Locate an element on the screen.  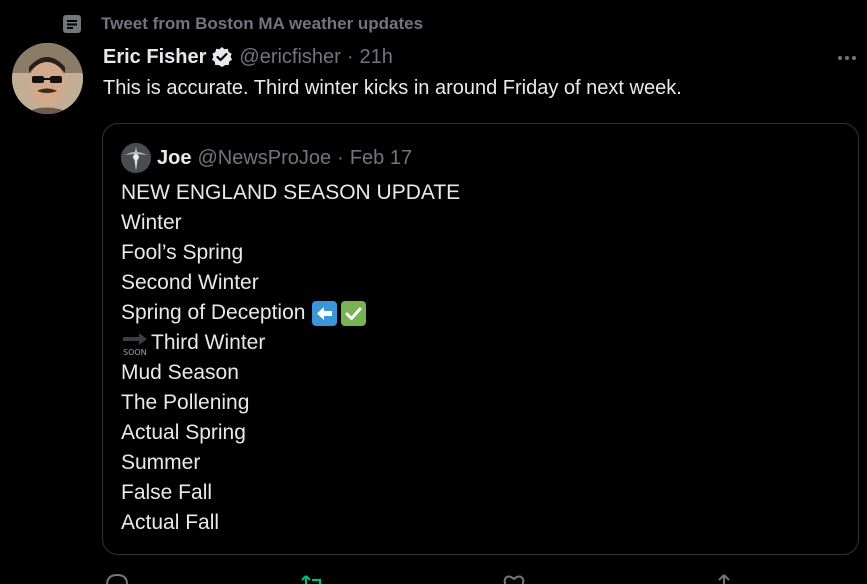
share-button is located at coordinates (724, 578).